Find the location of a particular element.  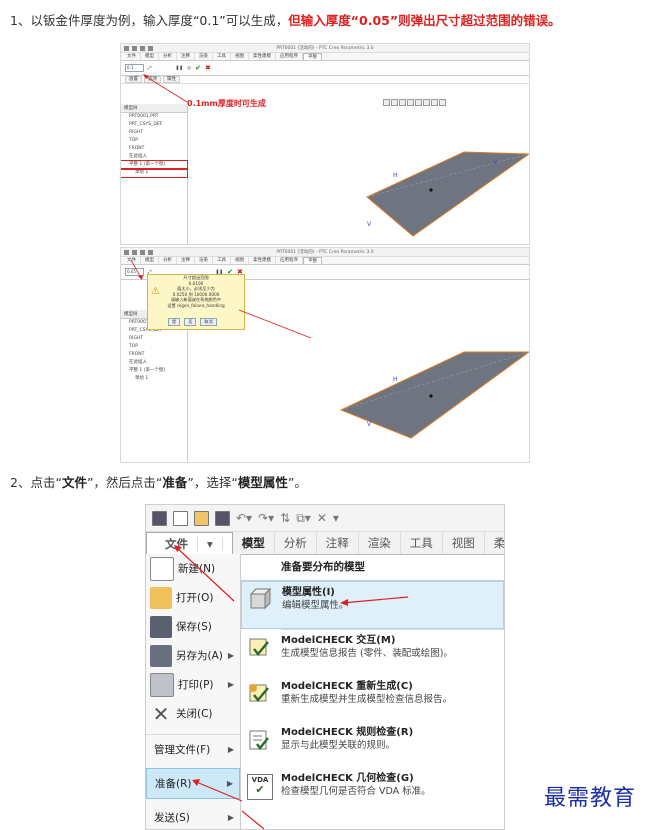

step1-warning-text: 但输入厚度“0.05”则弹出尺寸超过范围的错误。 is located at coordinates (424, 20).